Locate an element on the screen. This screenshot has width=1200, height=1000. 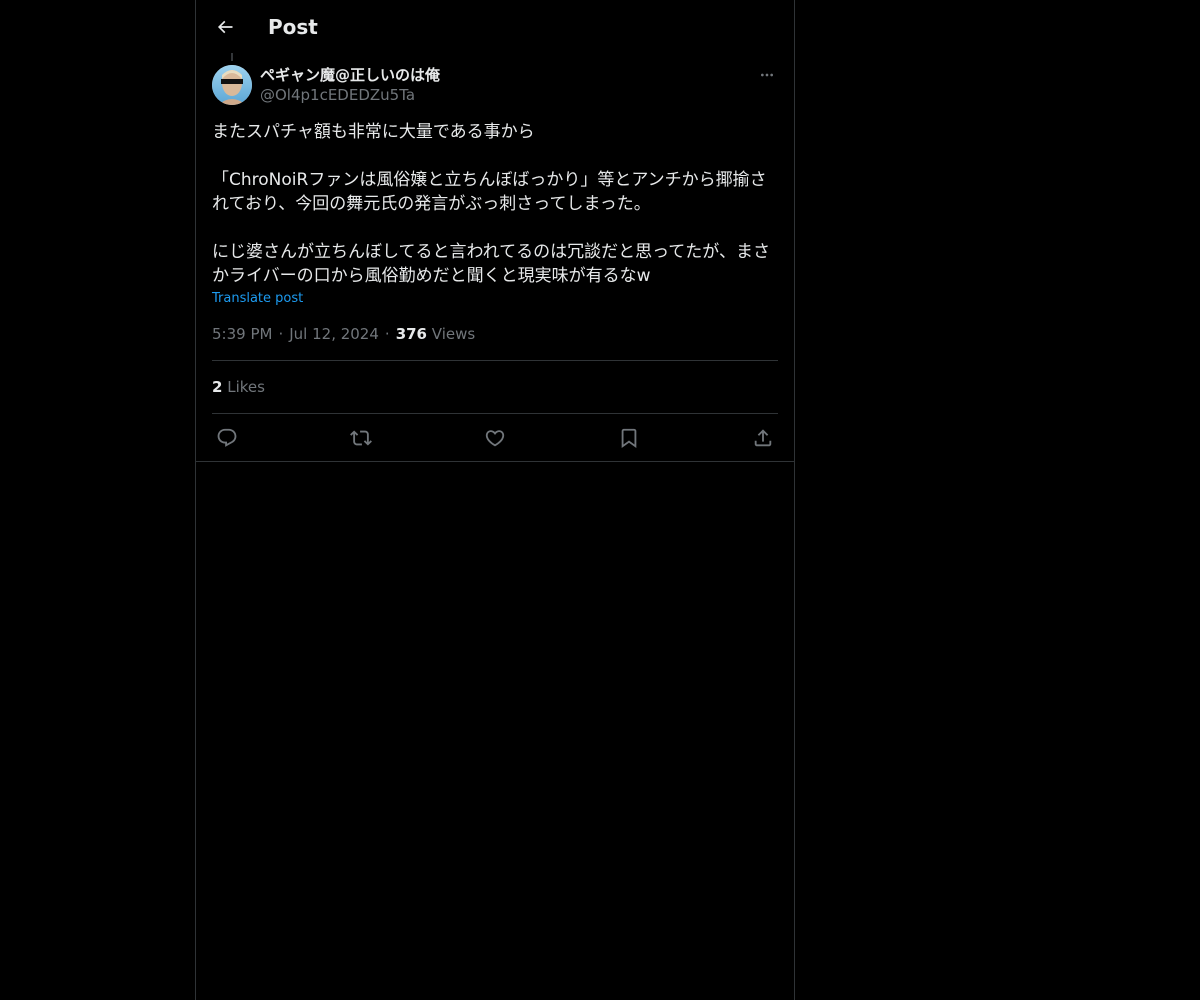
likes-link: 2 Likes is located at coordinates (238, 387).